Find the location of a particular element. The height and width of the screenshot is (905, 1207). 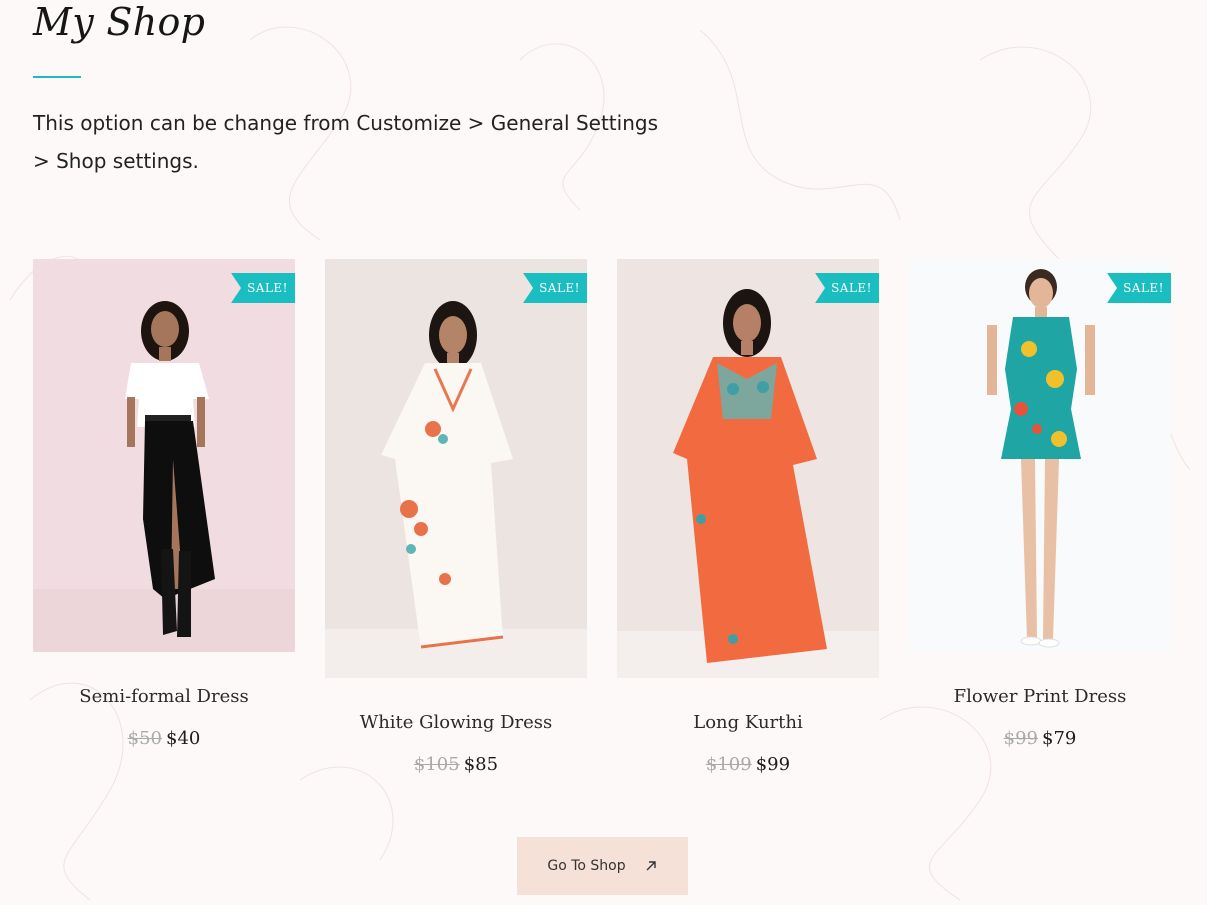

product-price: $109 $99 is located at coordinates (748, 764).